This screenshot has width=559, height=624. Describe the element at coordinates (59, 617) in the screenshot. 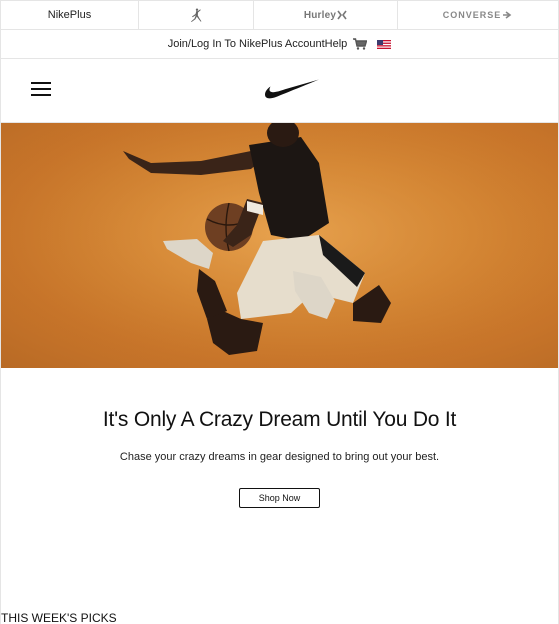

I see `section-heading-this-weeks-picks: THIS WEEK'S PICKS` at that location.